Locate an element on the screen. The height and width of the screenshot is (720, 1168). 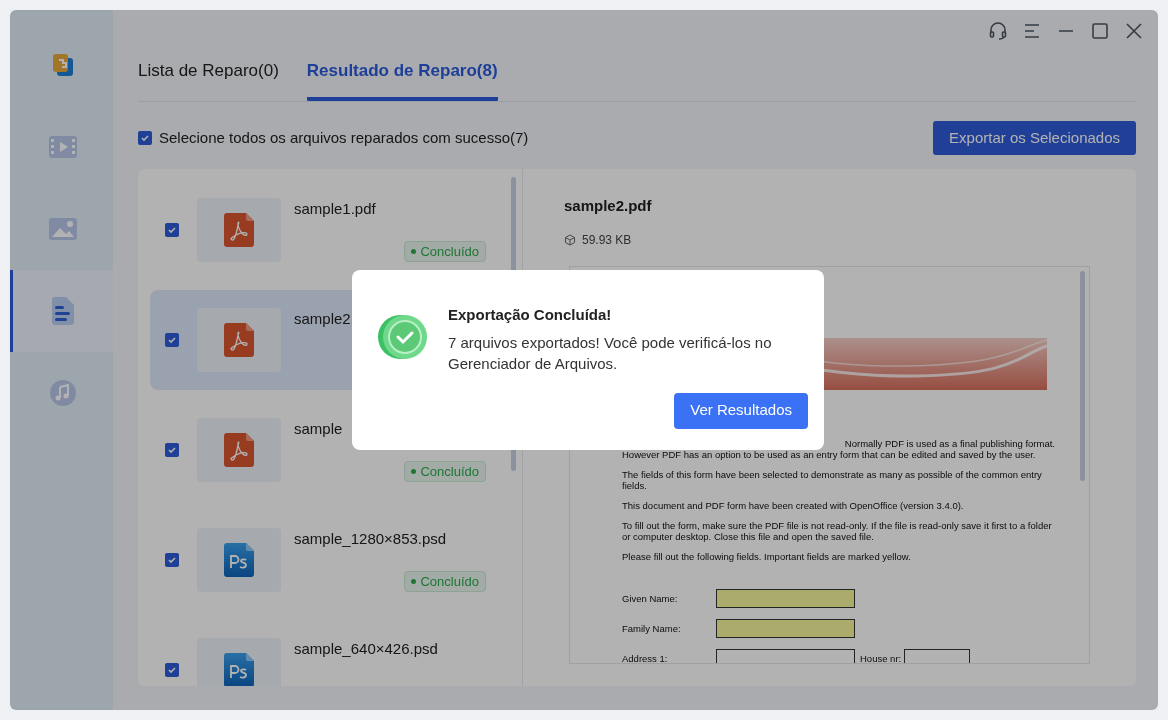
file-row: sample1.pdf Concluído is located at coordinates (330, 230).